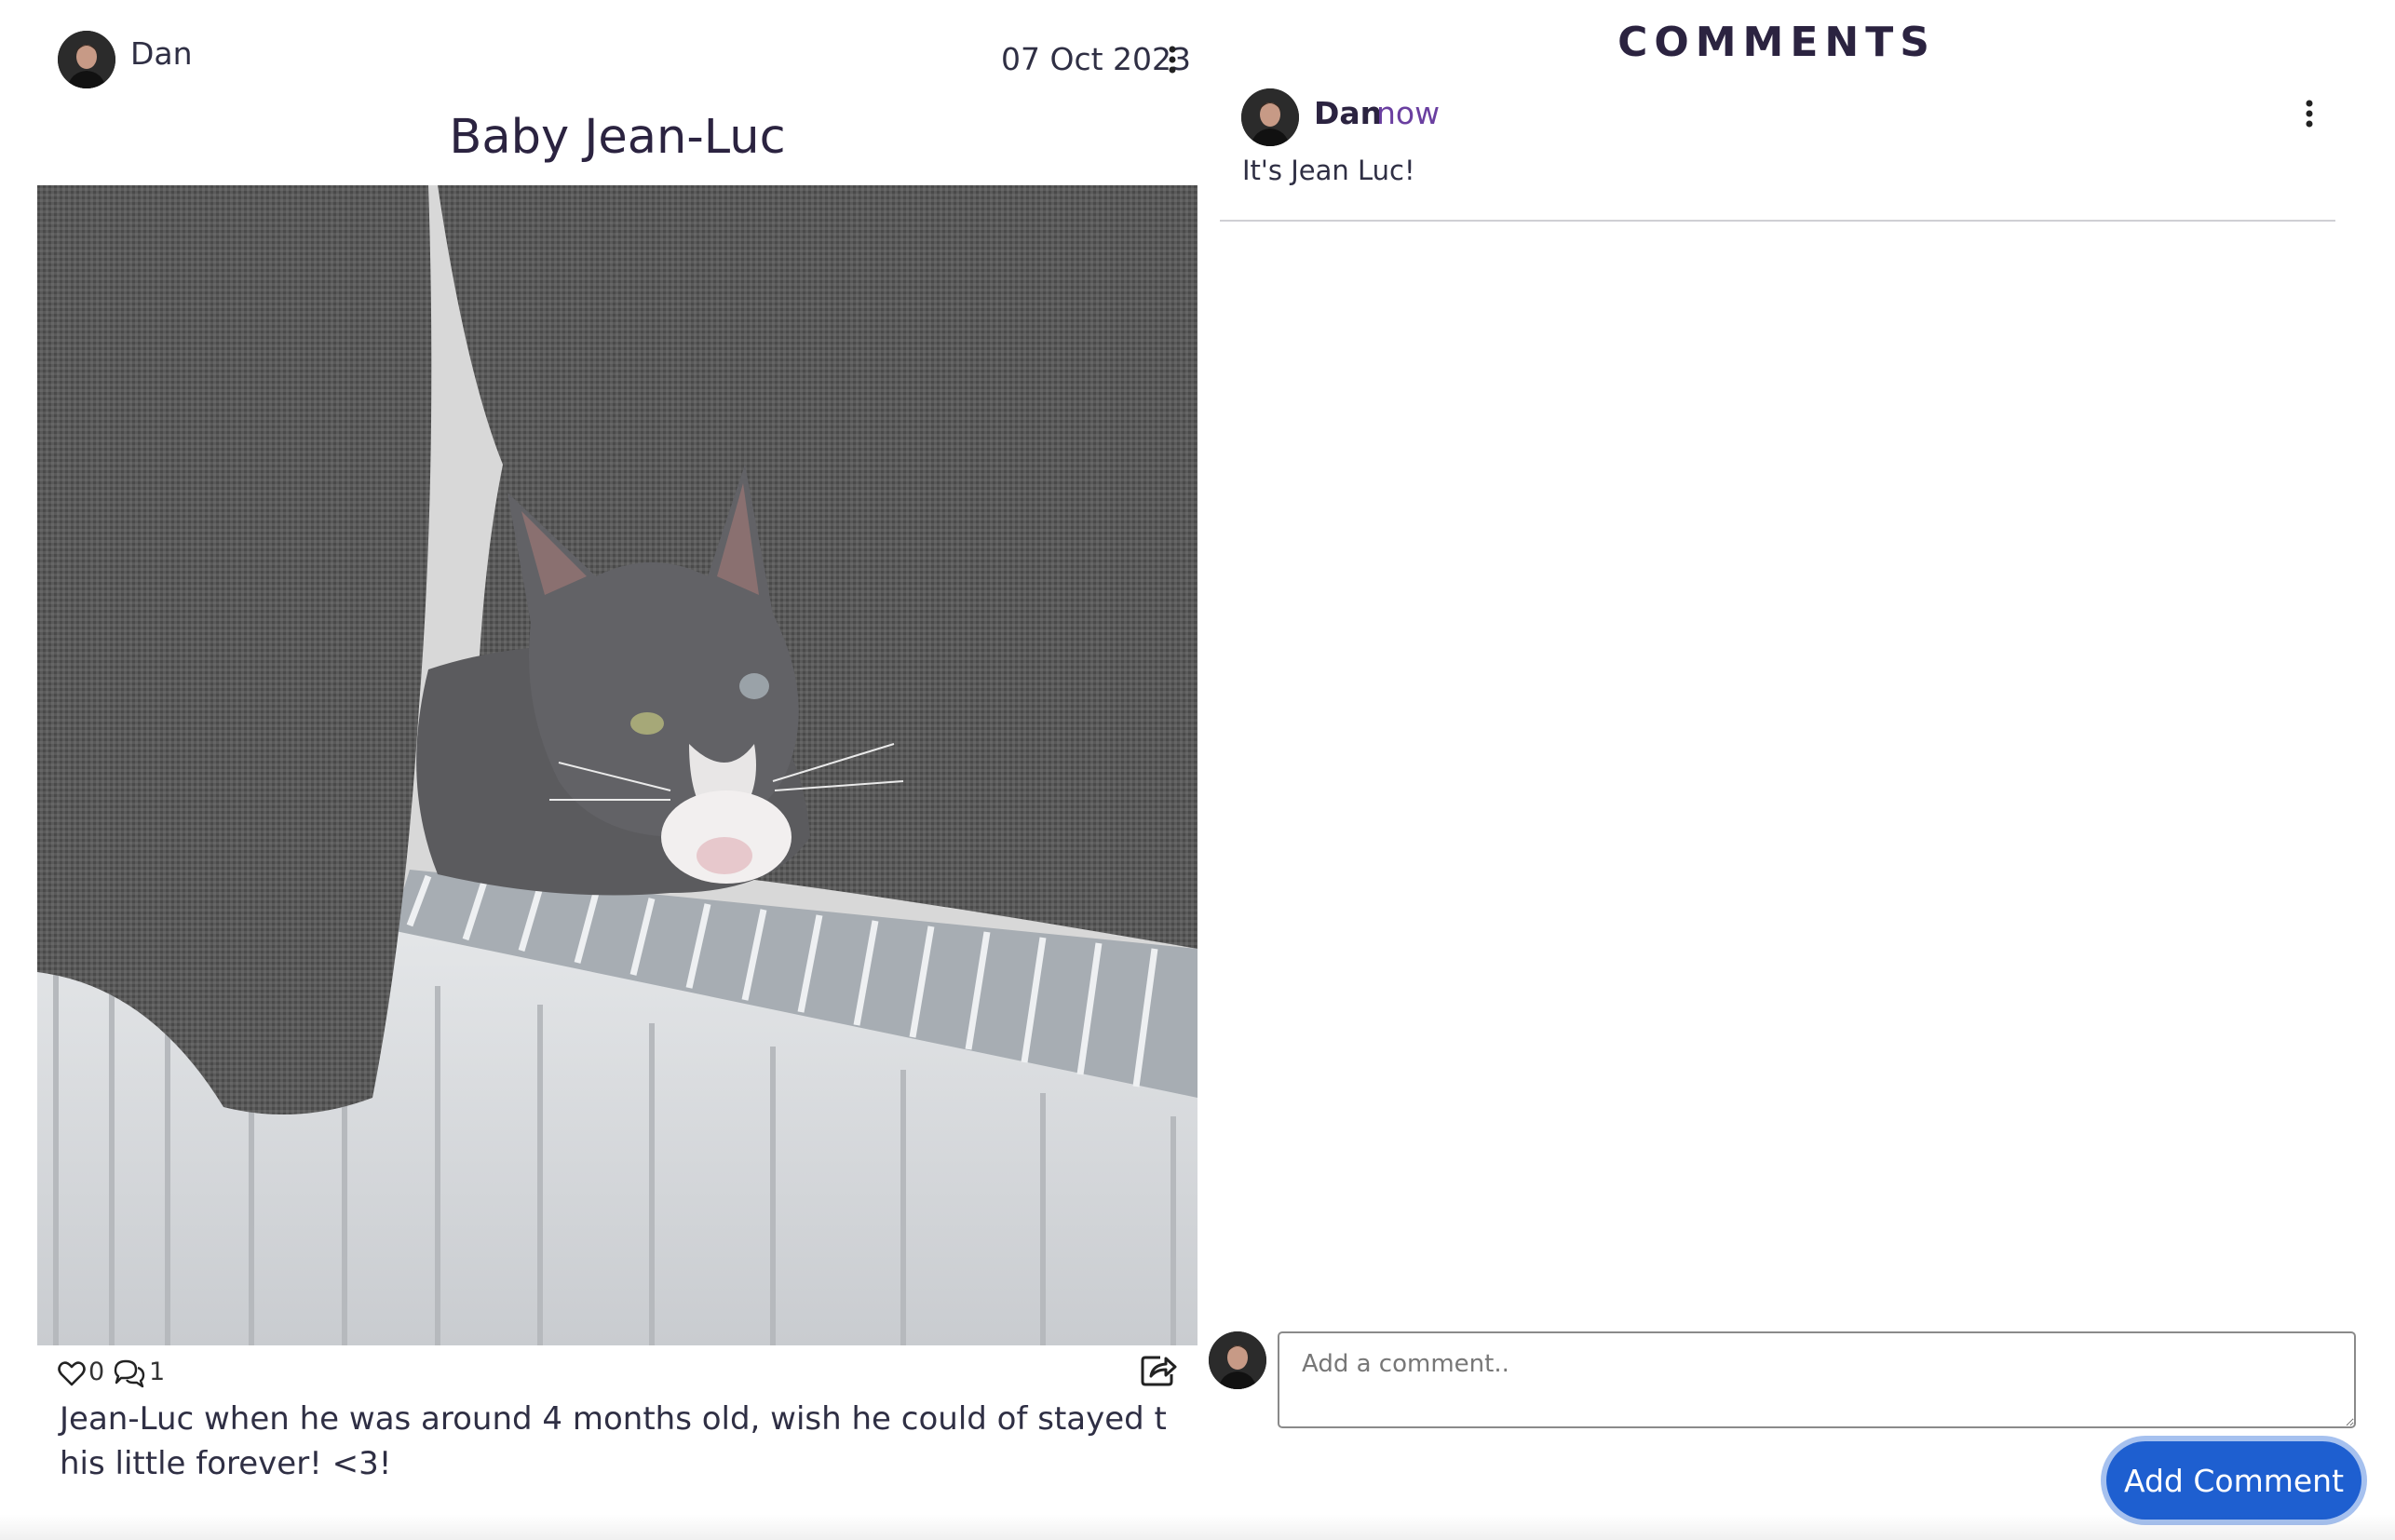  Describe the element at coordinates (129, 1374) in the screenshot. I see `speech-bubbles-icon` at that location.